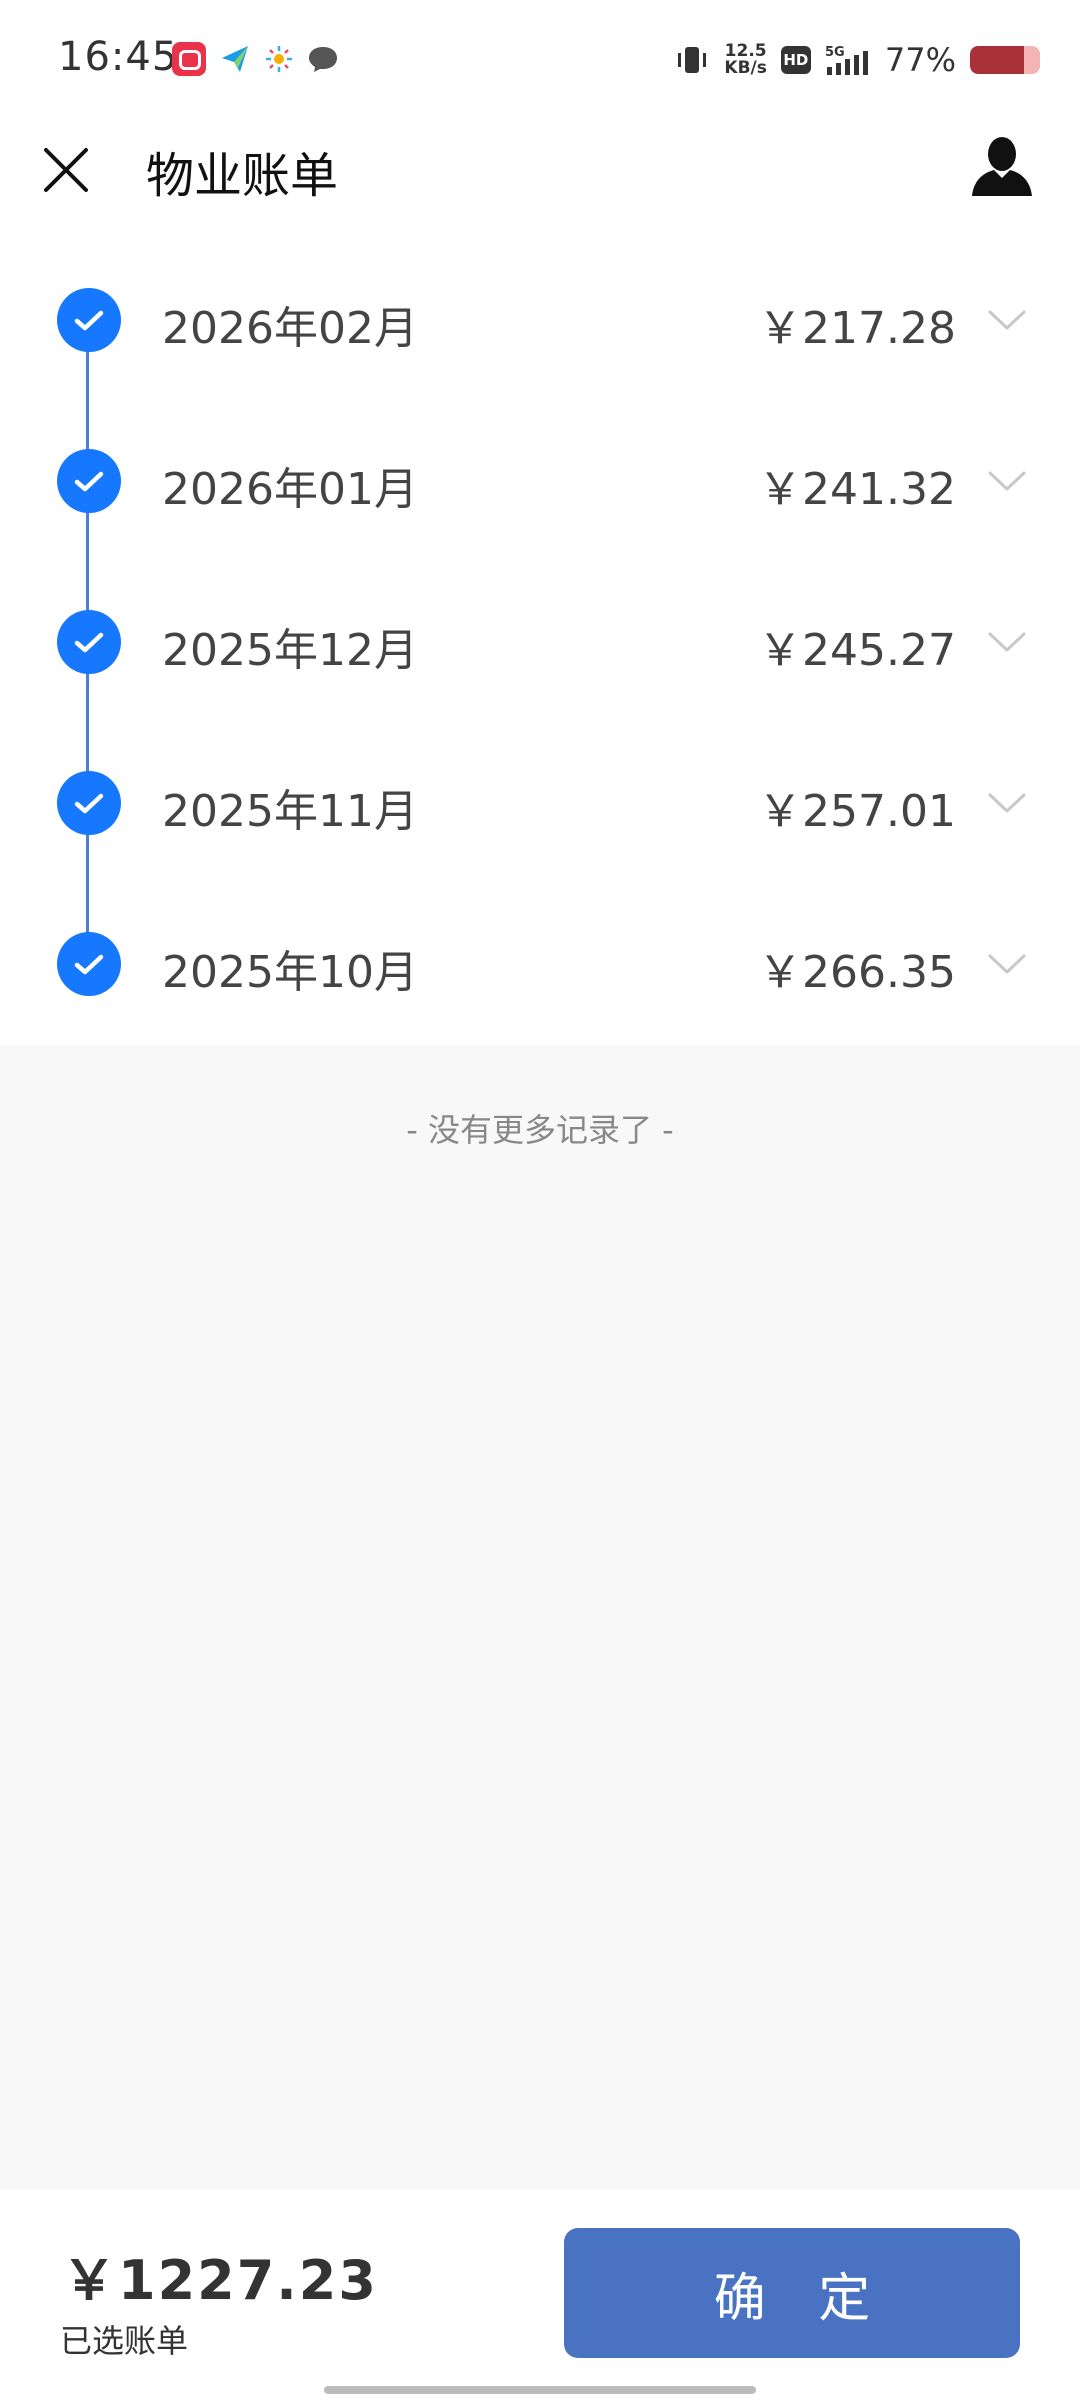  What do you see at coordinates (242, 176) in the screenshot?
I see `page-title: 物业账单` at bounding box center [242, 176].